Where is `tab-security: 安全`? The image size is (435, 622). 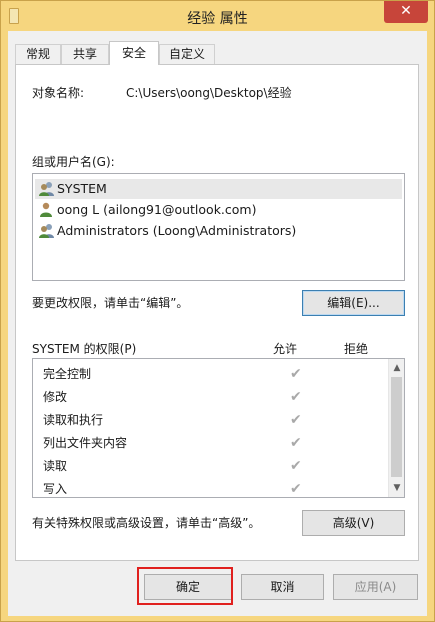
tab-security: 安全 is located at coordinates (134, 53).